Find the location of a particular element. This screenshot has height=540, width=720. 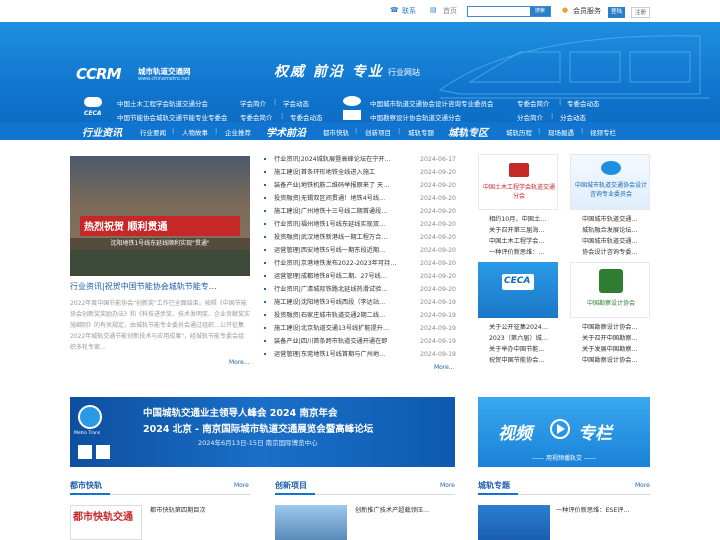

metro-express-thumb: 都市快轨交通 is located at coordinates (106, 522).